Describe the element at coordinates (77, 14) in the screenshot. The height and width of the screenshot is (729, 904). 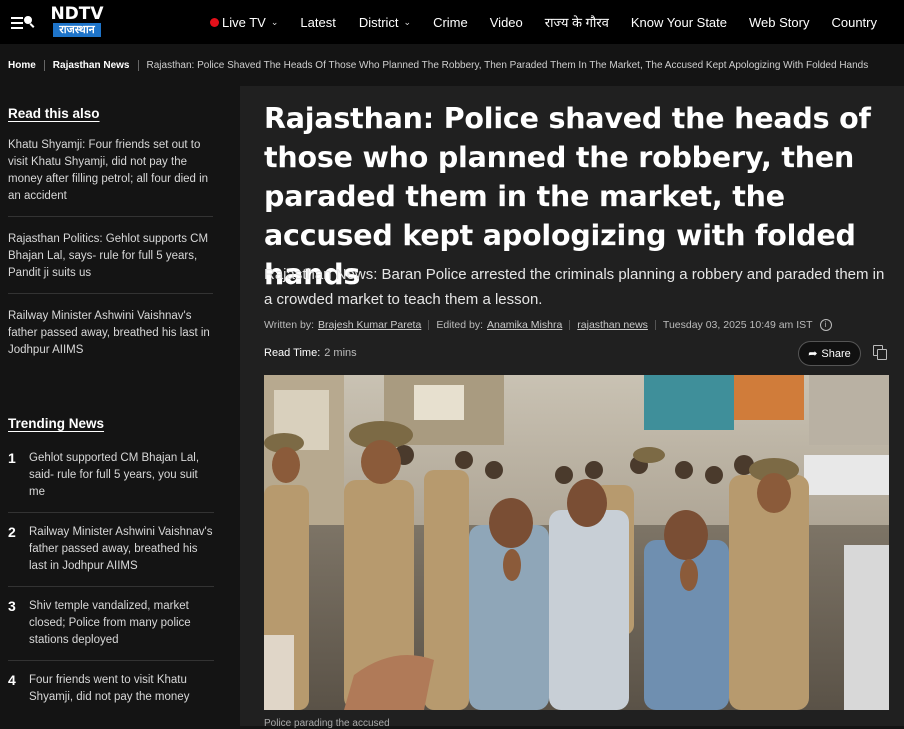
I see `logo-text: NDTV` at that location.